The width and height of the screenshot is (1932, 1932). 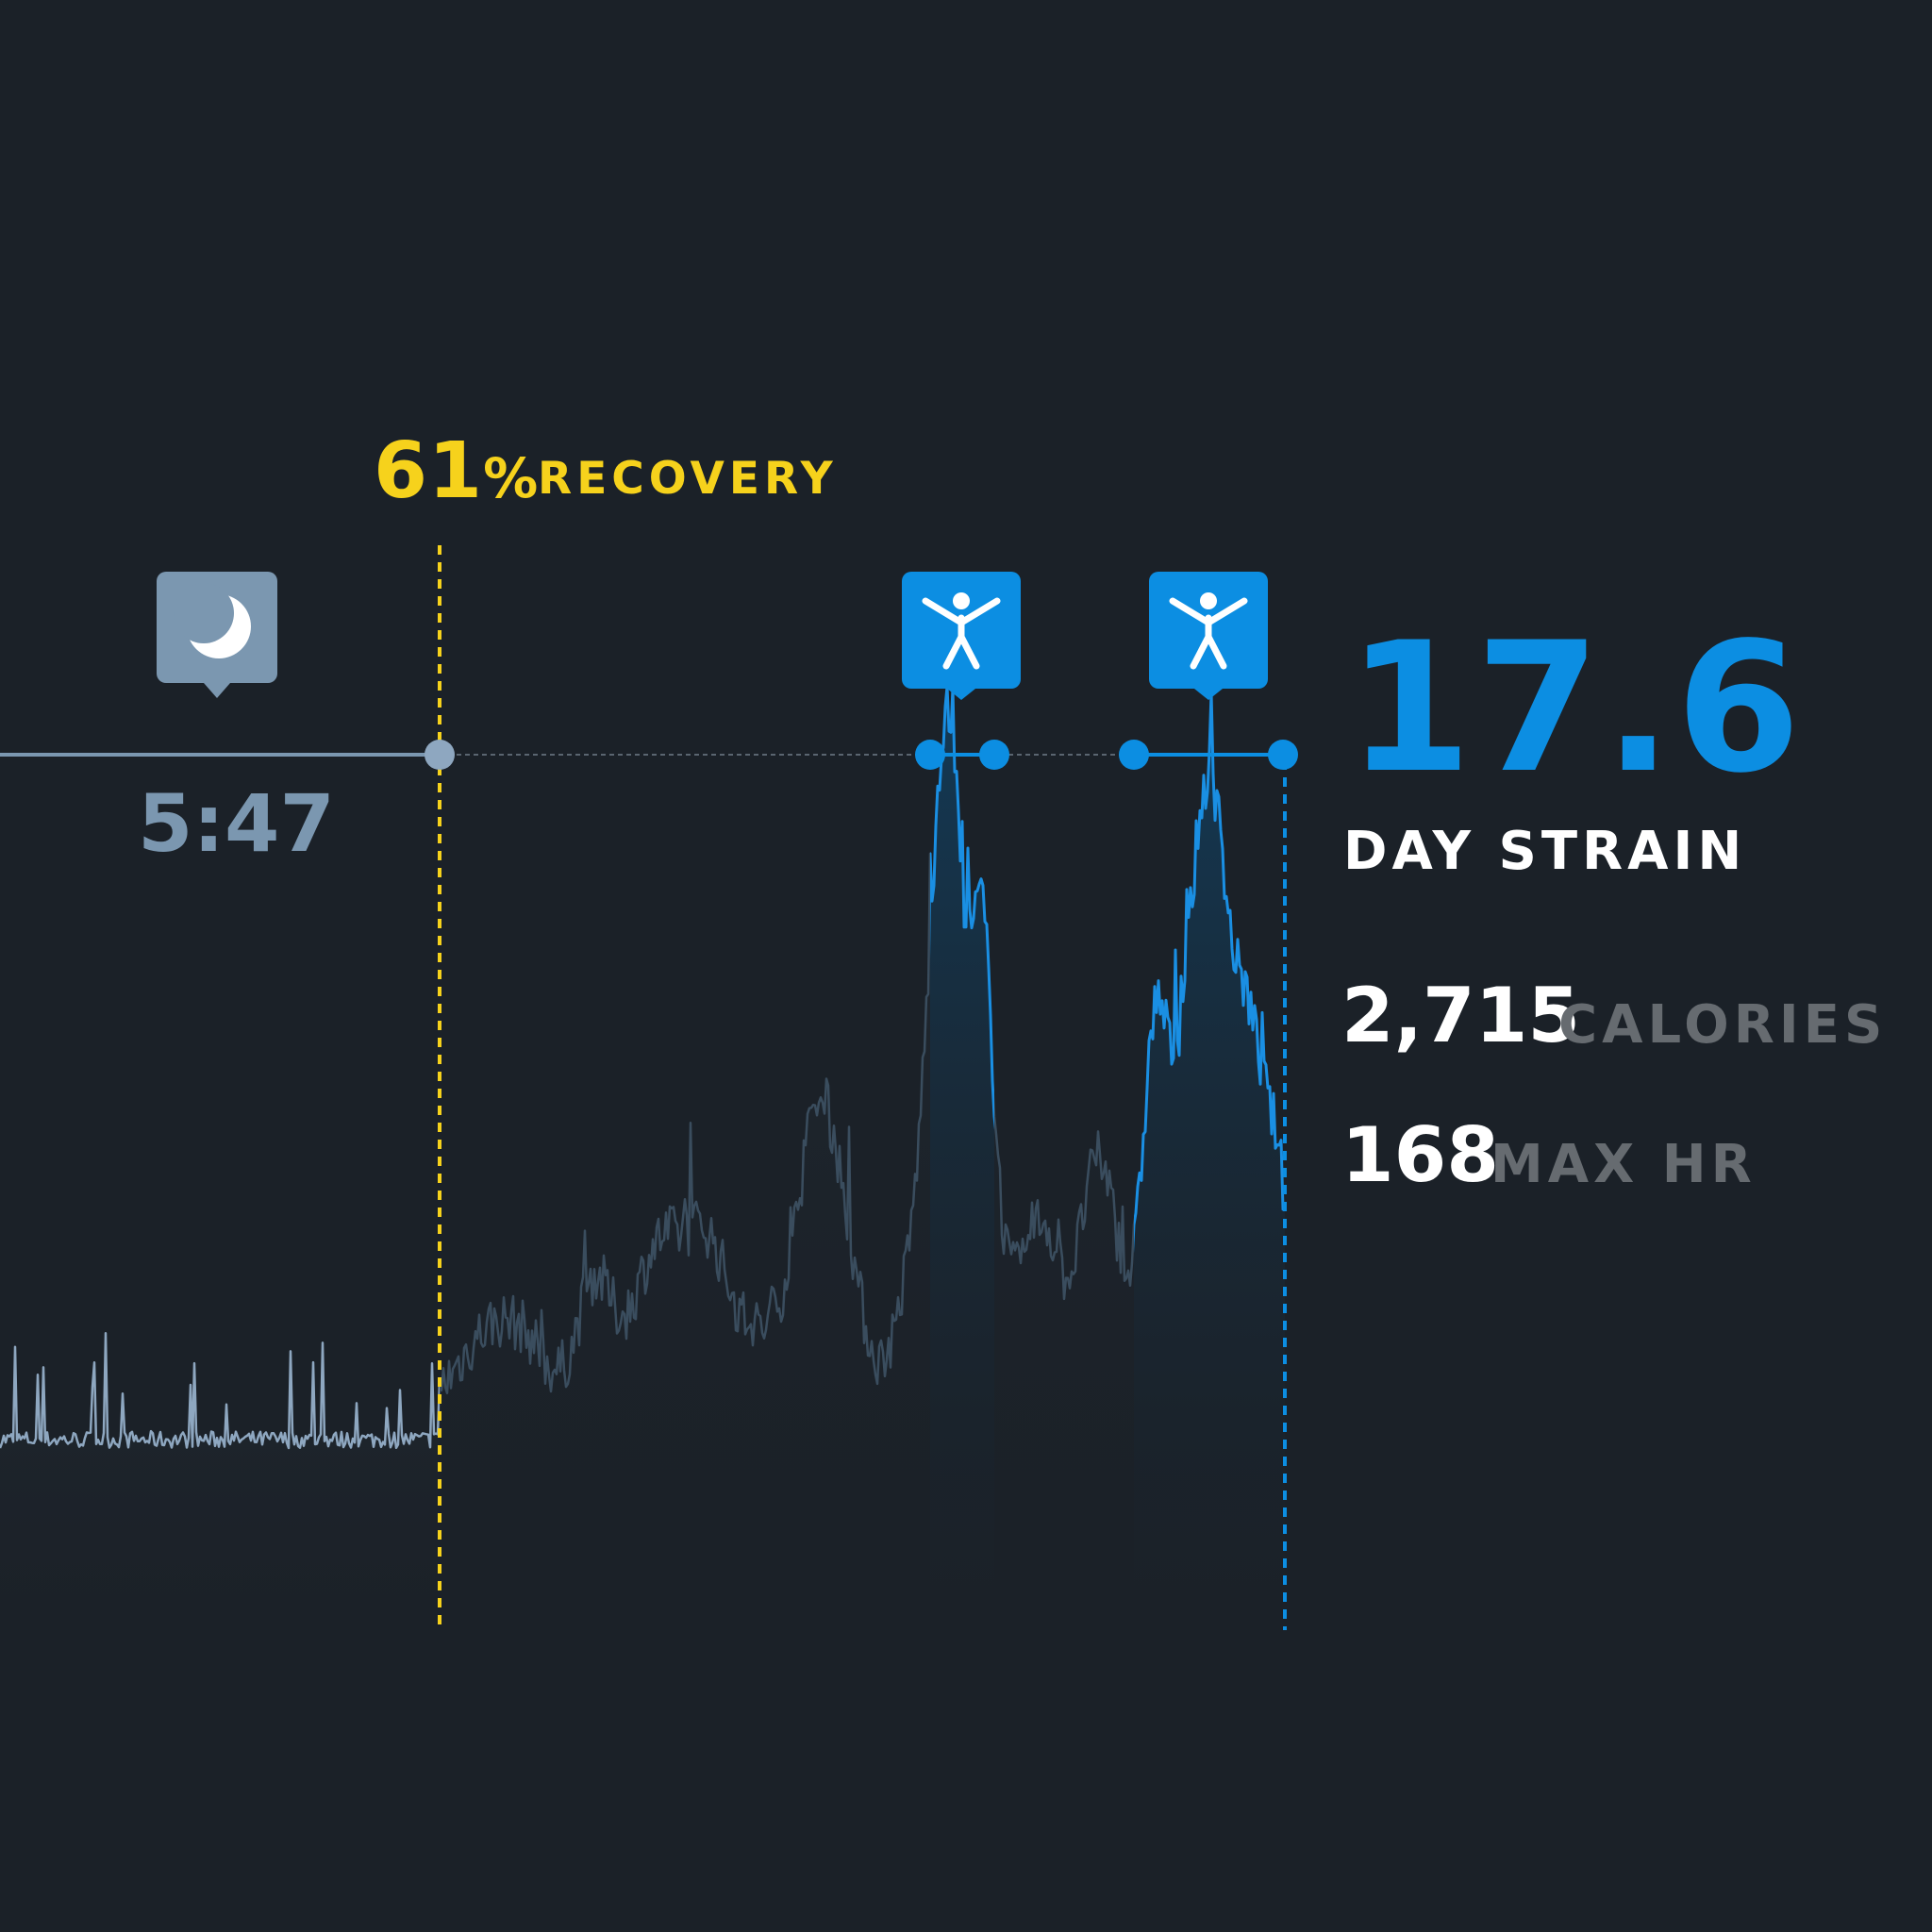 What do you see at coordinates (429, 471) in the screenshot?
I see `recovery-percent-value: 61` at bounding box center [429, 471].